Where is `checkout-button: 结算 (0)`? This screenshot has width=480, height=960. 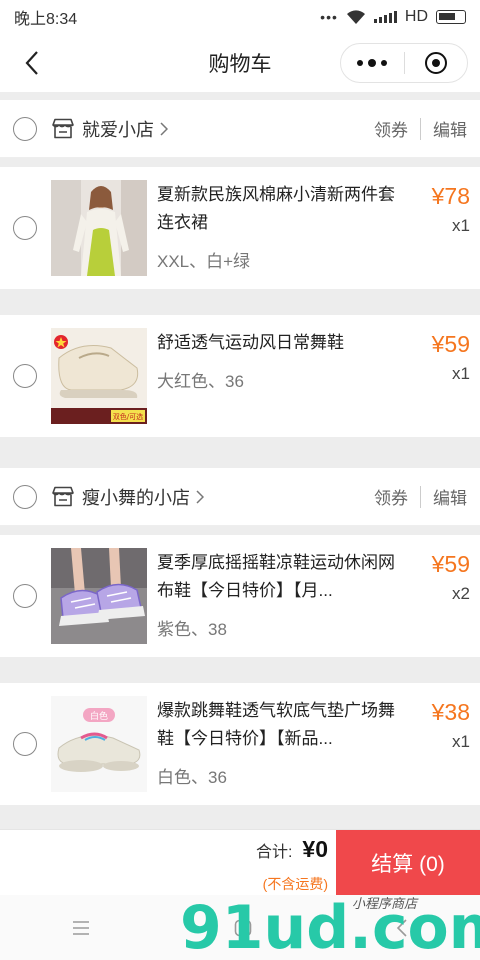
checkout-button: 结算 (0) is located at coordinates (408, 863).